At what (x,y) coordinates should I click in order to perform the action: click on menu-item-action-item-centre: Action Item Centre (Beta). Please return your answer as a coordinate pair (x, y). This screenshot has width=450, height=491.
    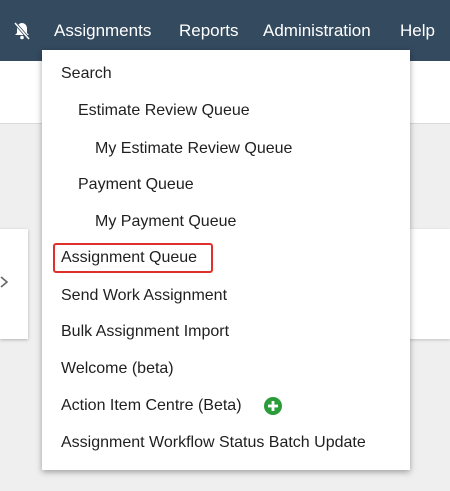
    Looking at the image, I should click on (151, 406).